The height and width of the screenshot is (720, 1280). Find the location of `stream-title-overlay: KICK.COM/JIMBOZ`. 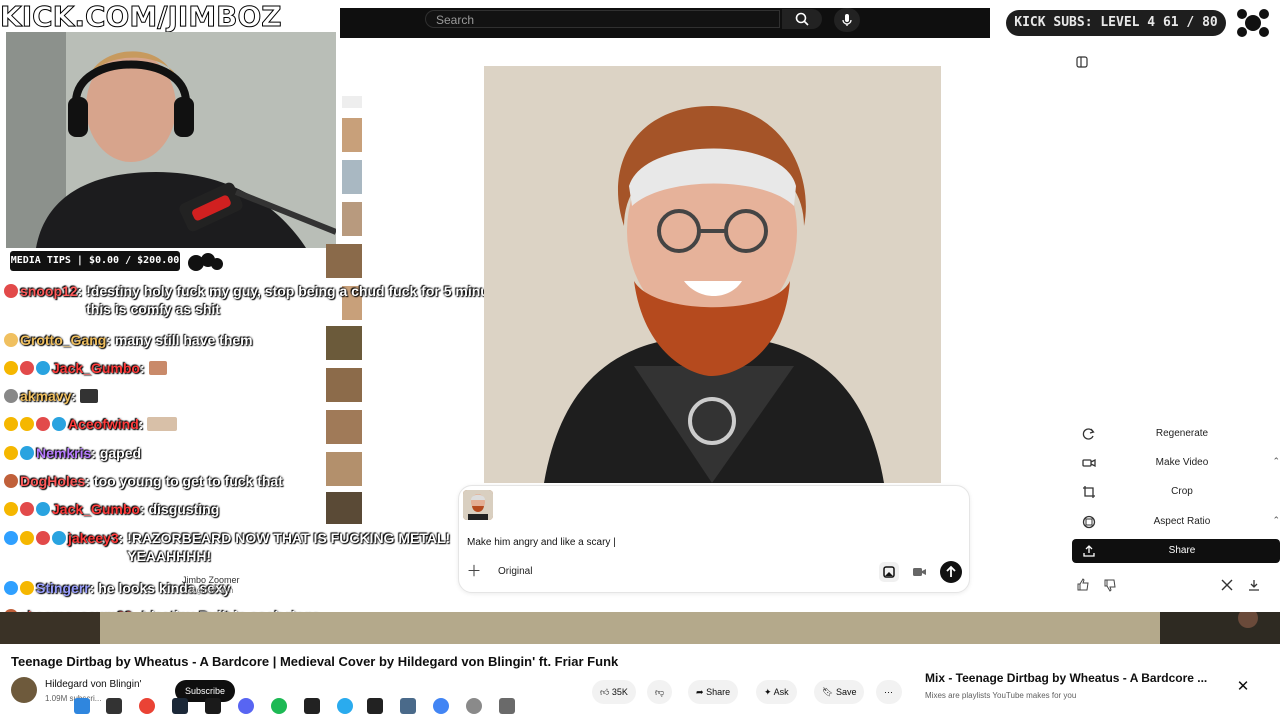

stream-title-overlay: KICK.COM/JIMBOZ is located at coordinates (141, 17).